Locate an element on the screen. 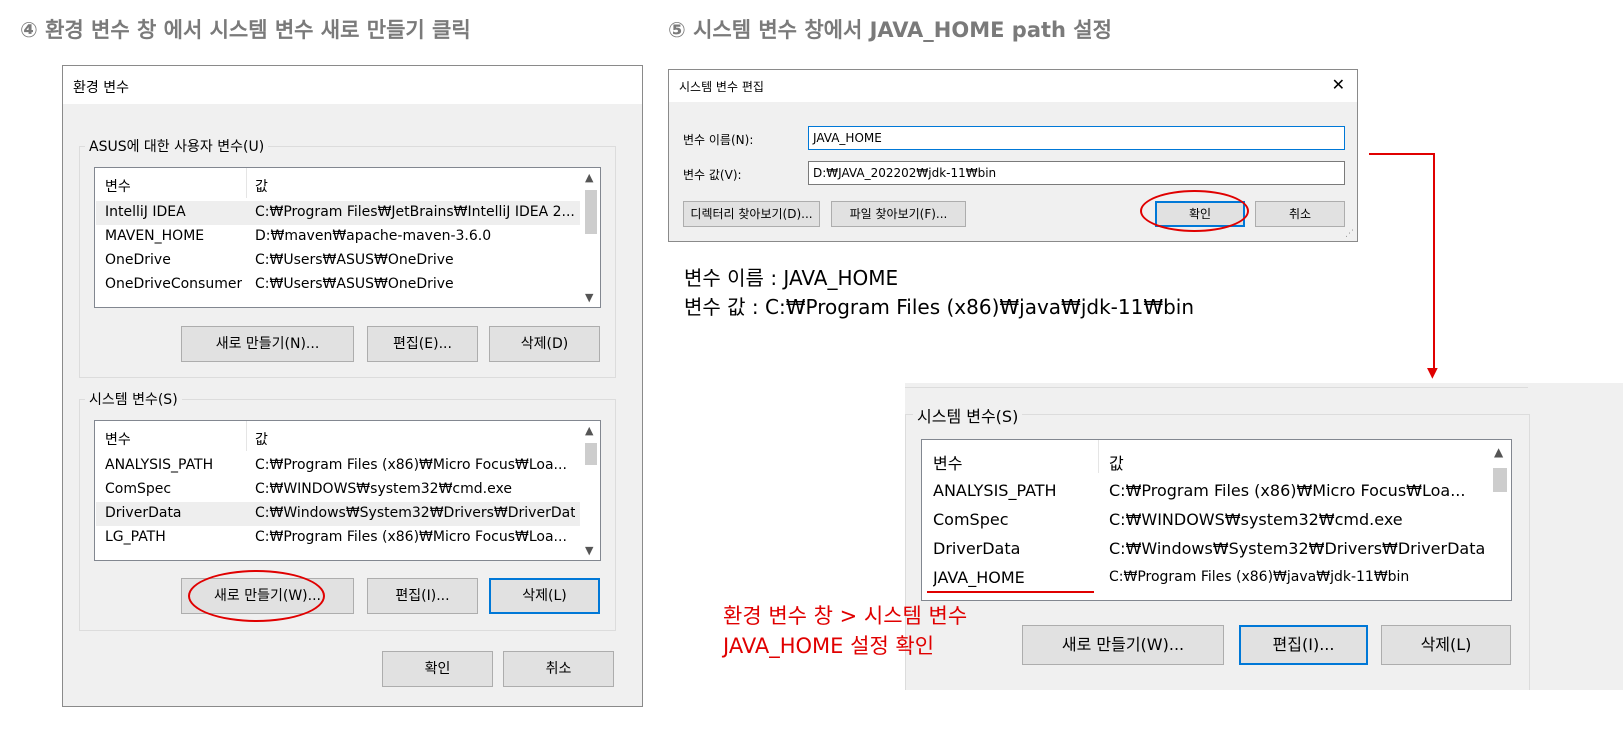  table-row: OneDrive C:₩Users₩ASUS₩OneDrive is located at coordinates (338, 261).